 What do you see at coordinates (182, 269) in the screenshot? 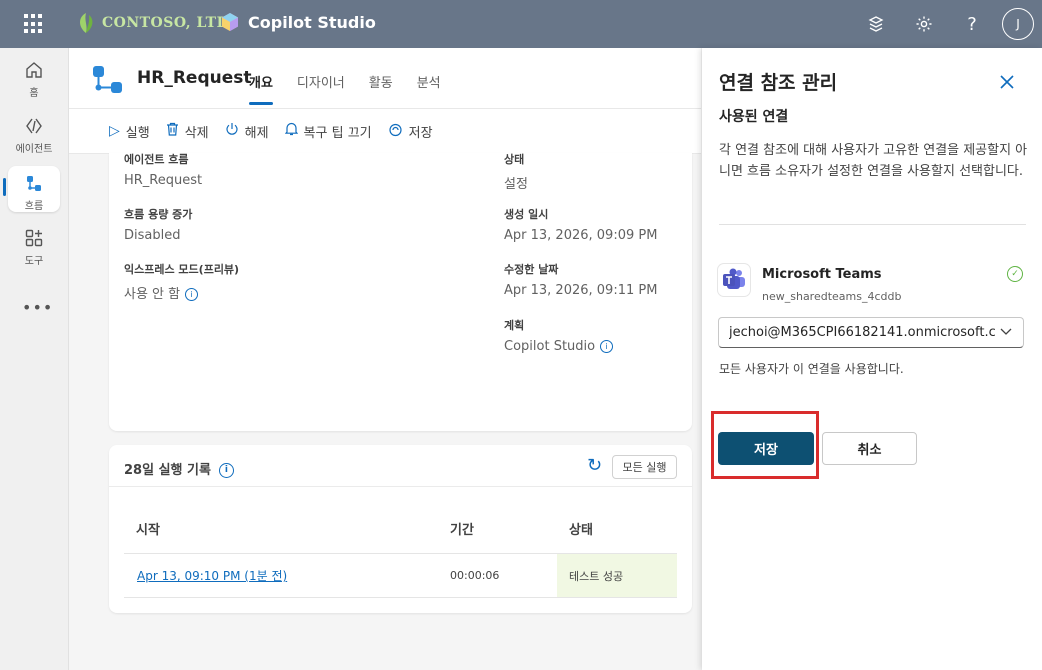
I see `express-mode-label: 익스프레스 모드(프리뷰)` at bounding box center [182, 269].